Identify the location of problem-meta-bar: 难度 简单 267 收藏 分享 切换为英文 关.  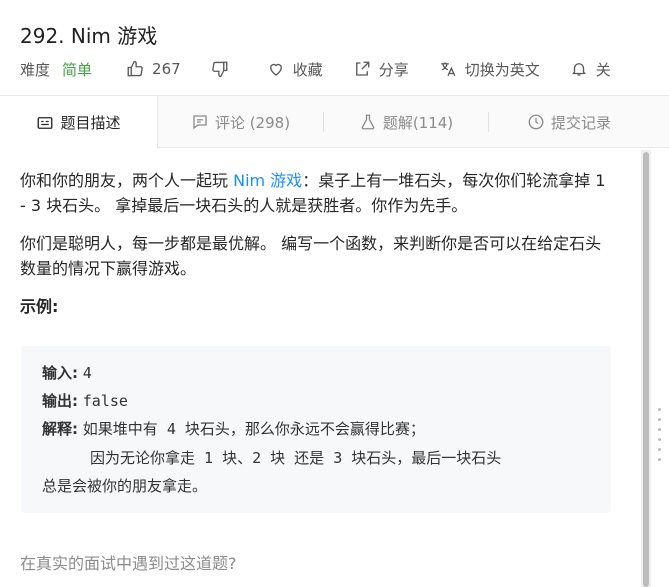
(330, 69).